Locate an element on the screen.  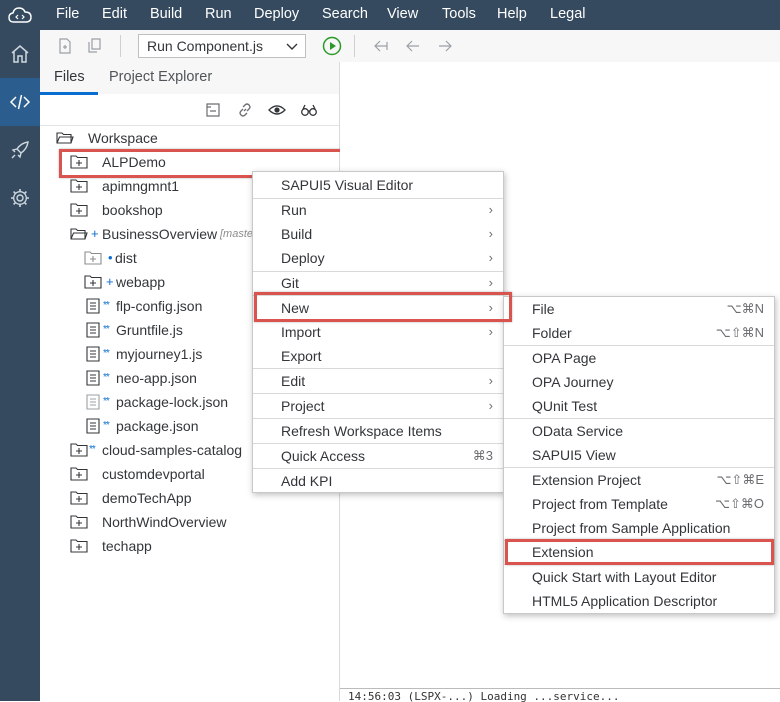
submenu-item-file: File ⌥⌘N is located at coordinates (639, 309).